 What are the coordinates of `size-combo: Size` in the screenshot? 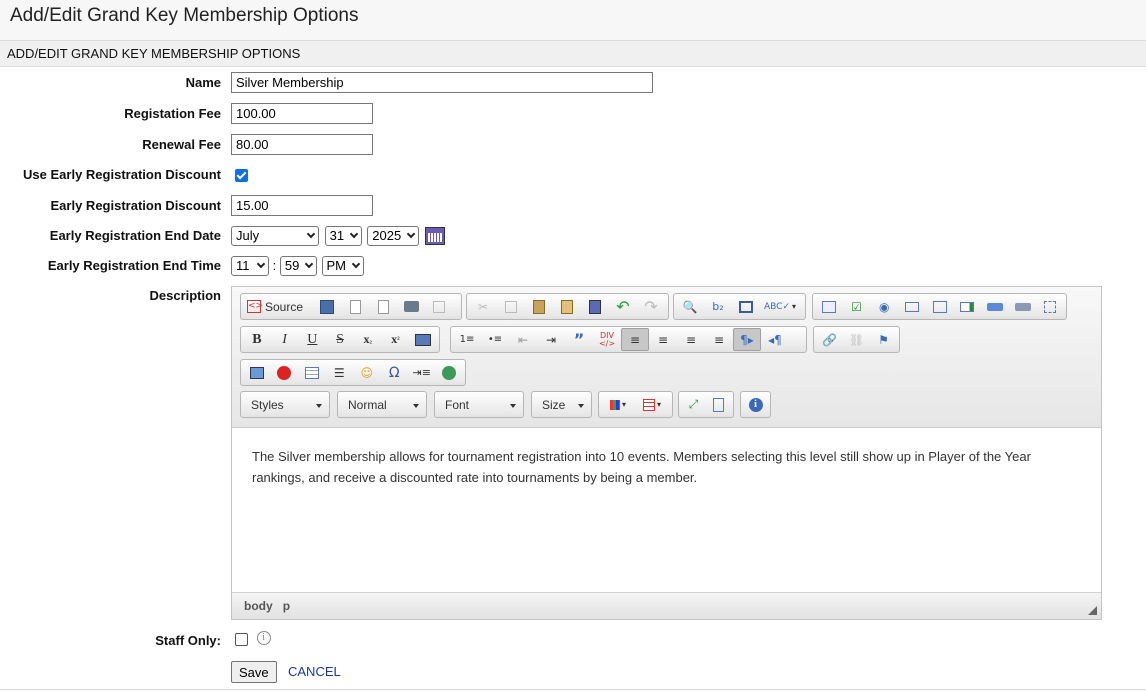 It's located at (561, 404).